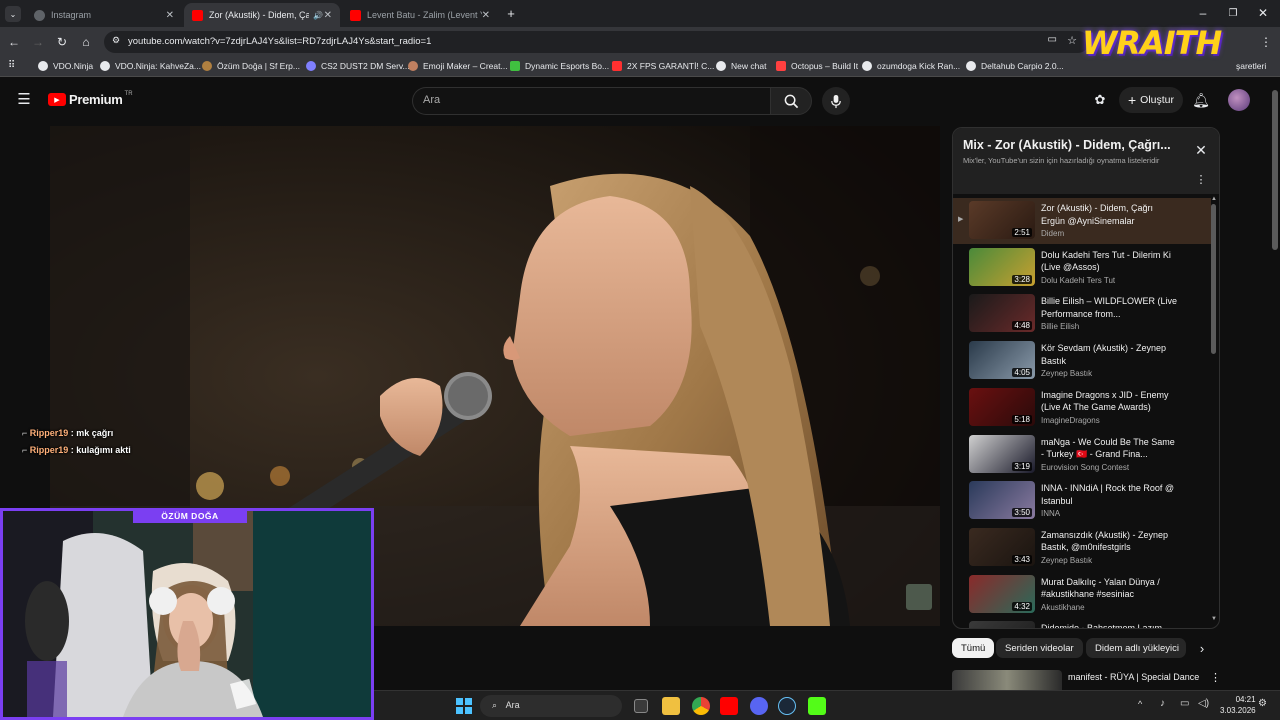  I want to click on channel-name: Eurovision Song Contest, so click(1085, 467).